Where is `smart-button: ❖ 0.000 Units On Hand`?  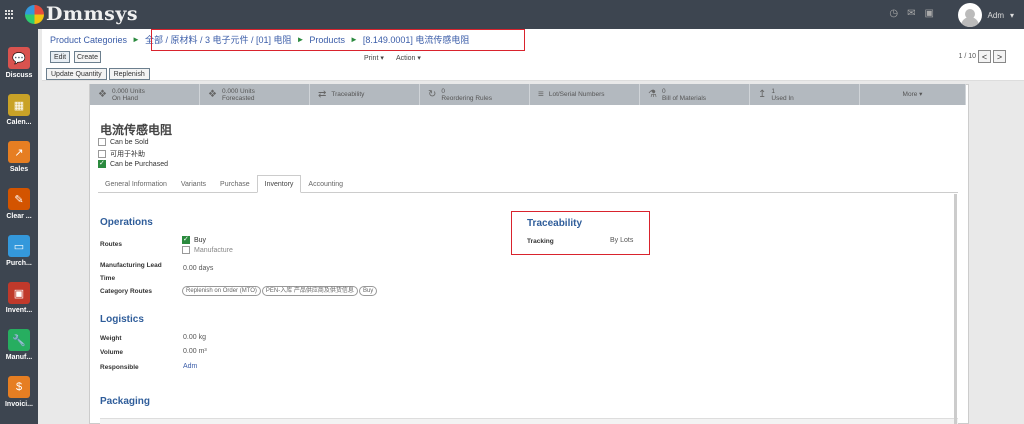
smart-button: ❖ 0.000 Units On Hand is located at coordinates (145, 94).